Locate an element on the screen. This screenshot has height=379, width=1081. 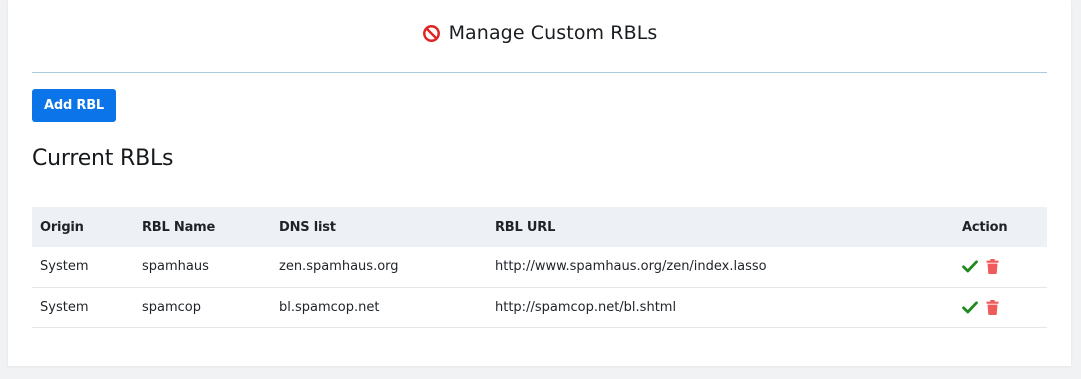
column-header-rbl-url: RBL URL is located at coordinates (525, 227).